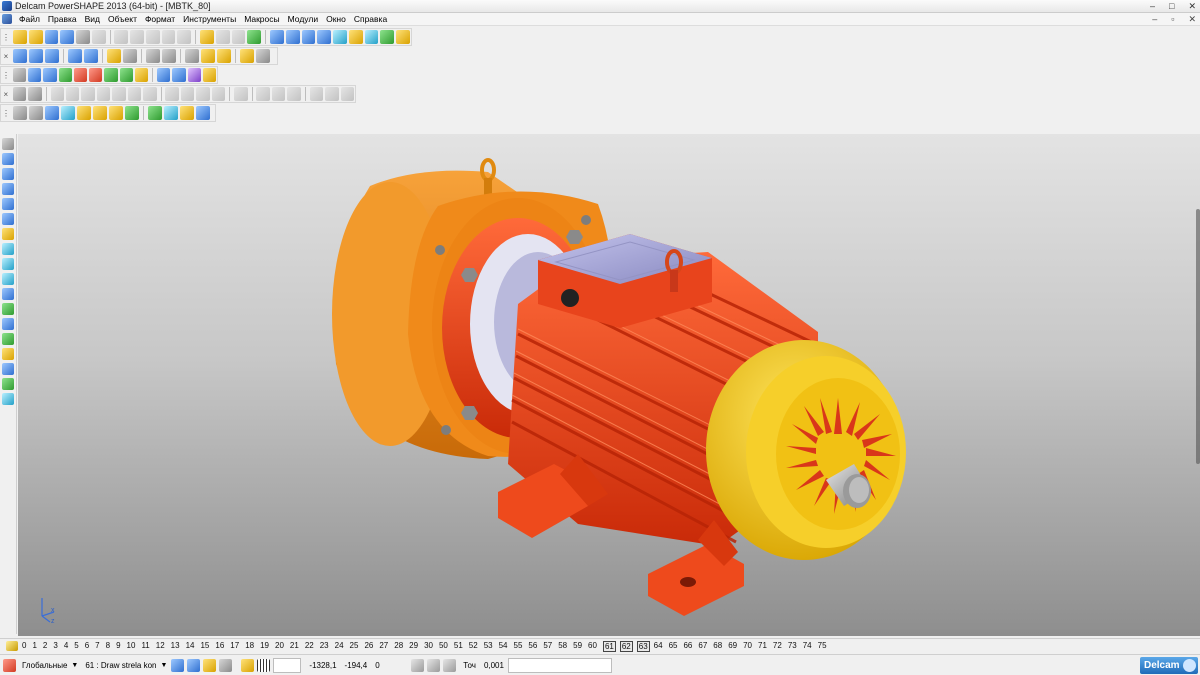  Describe the element at coordinates (172, 94) in the screenshot. I see `feature-h-icon` at that location.